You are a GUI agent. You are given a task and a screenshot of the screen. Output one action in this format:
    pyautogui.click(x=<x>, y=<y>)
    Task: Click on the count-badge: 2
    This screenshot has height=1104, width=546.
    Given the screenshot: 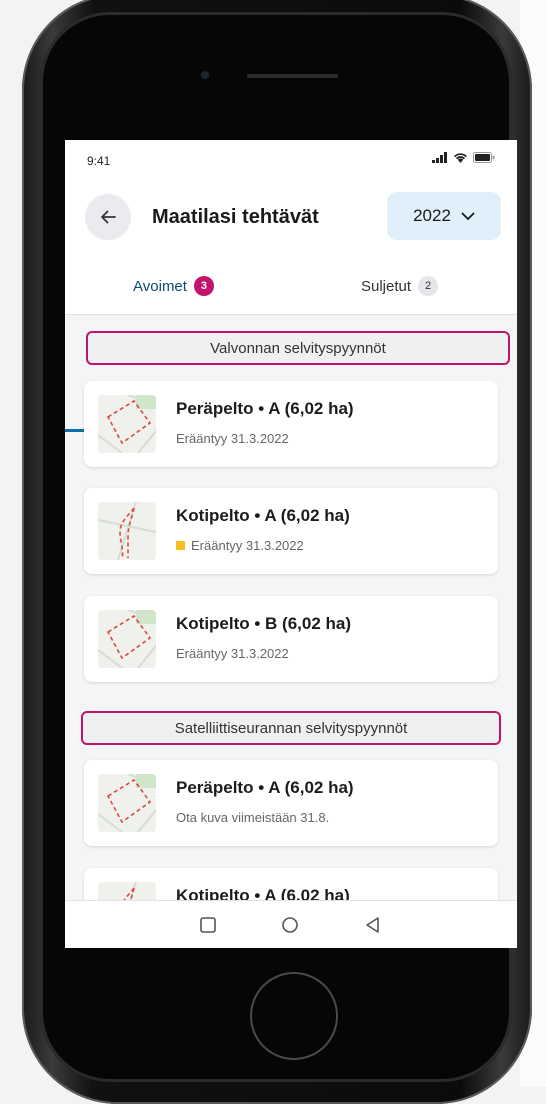 What is the action you would take?
    pyautogui.click(x=428, y=286)
    